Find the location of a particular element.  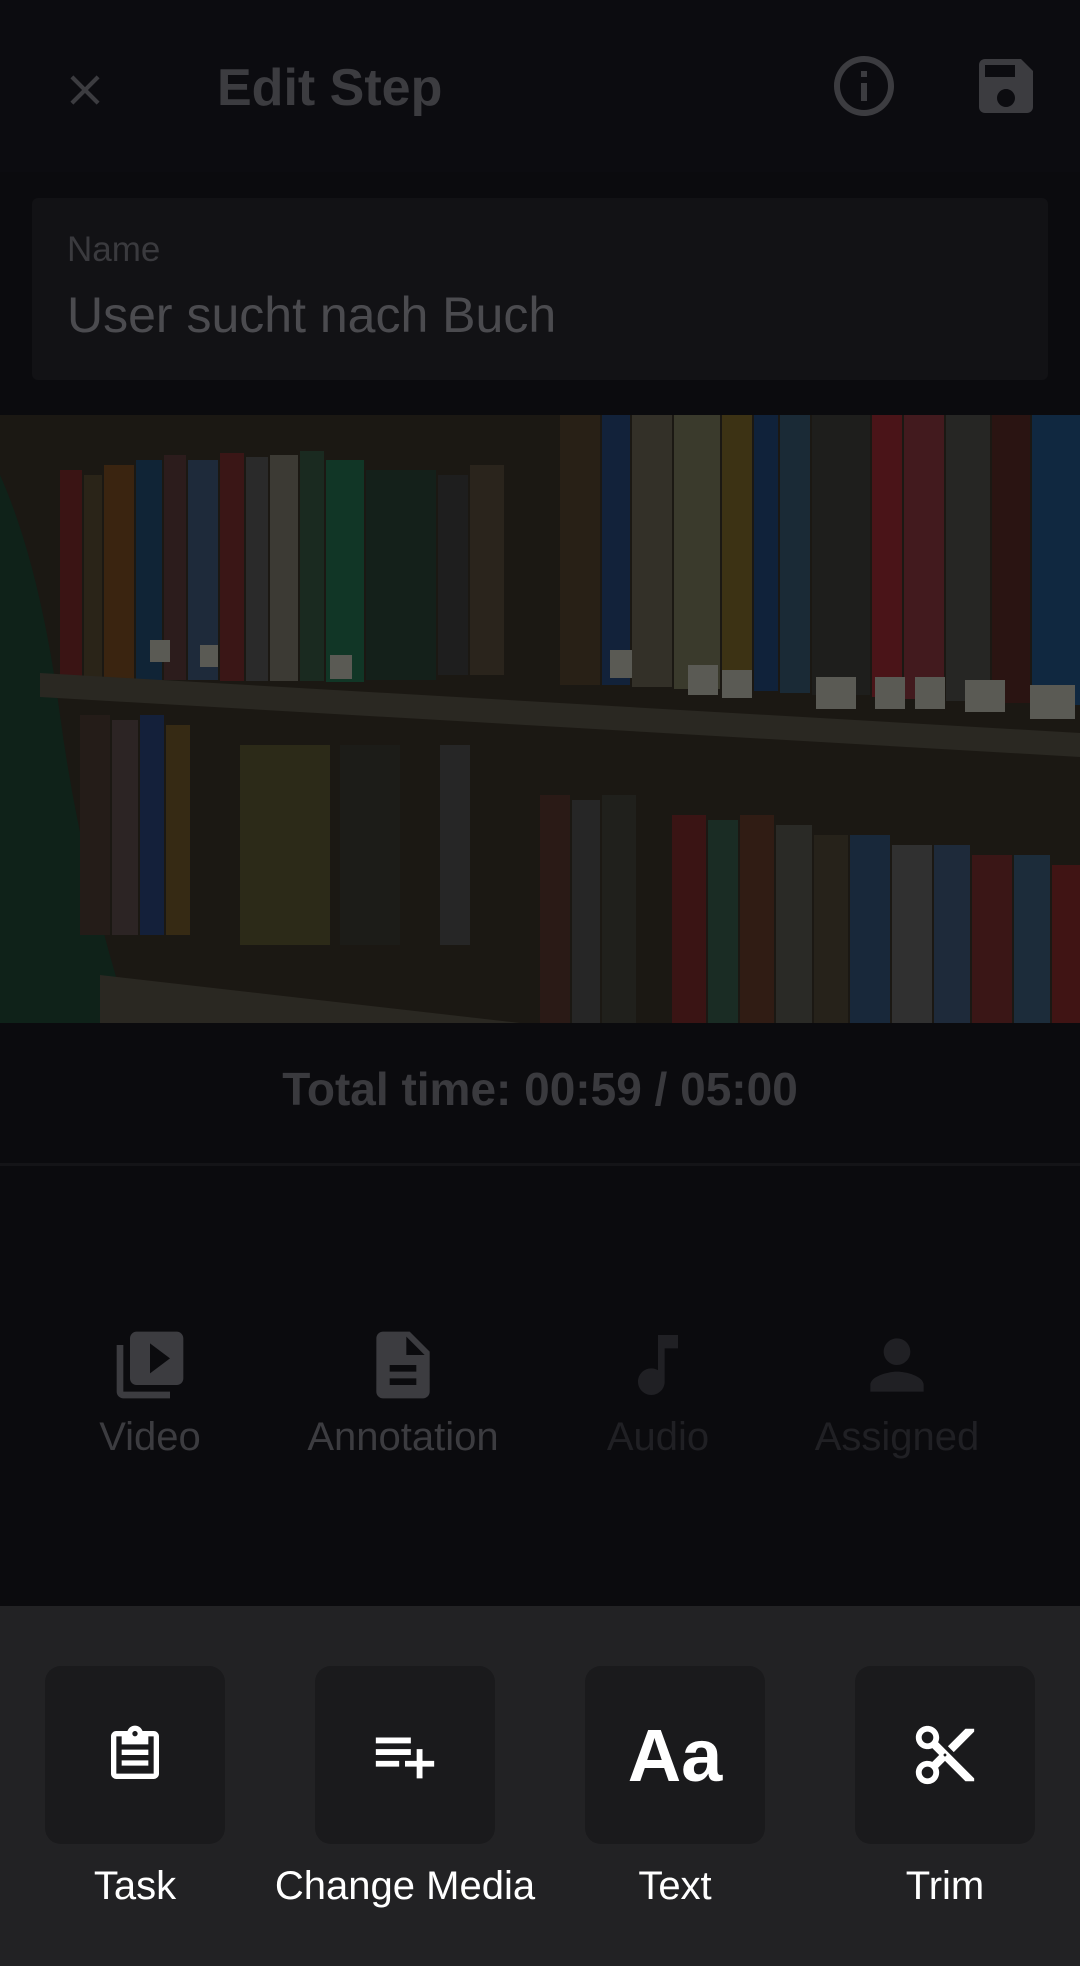

text-label: Text is located at coordinates (675, 1886).